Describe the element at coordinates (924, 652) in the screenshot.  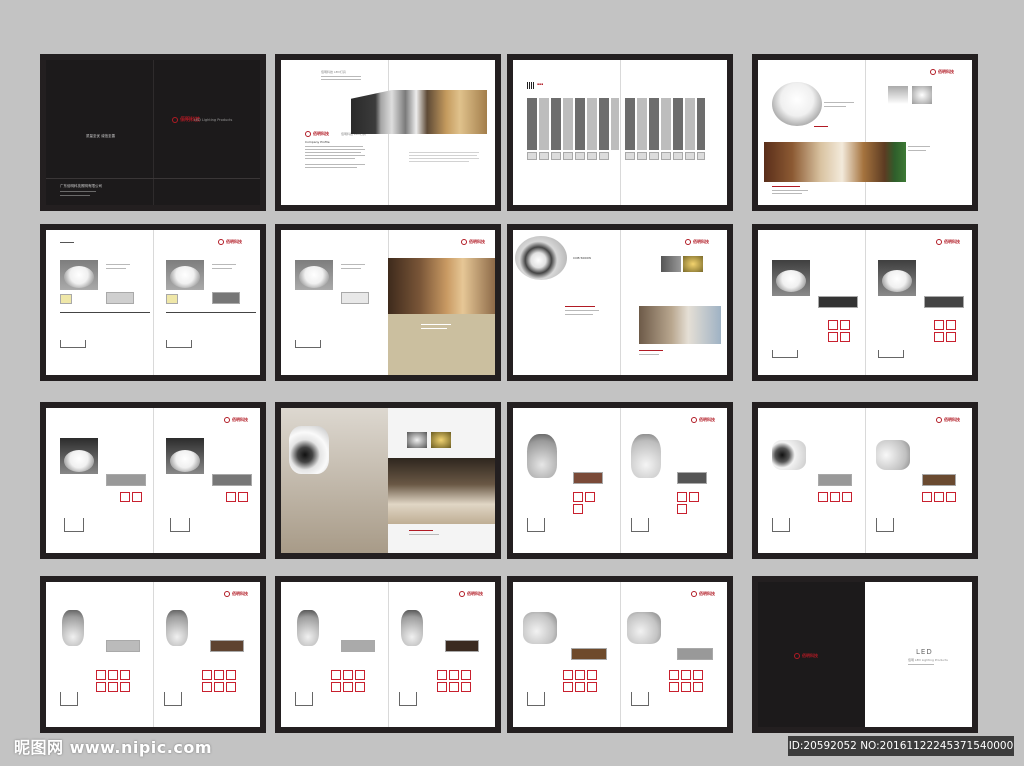
I see `back-cover-title: LED` at that location.